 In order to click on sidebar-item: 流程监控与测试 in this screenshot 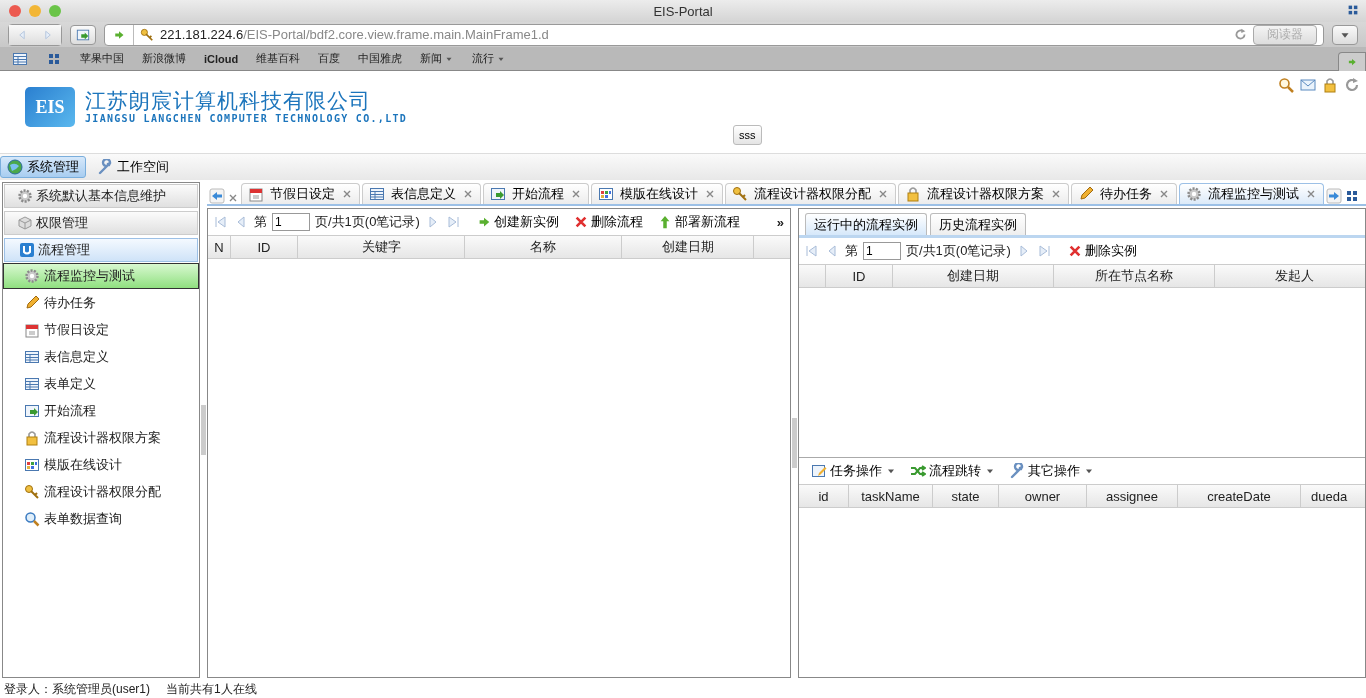, I will do `click(101, 276)`.